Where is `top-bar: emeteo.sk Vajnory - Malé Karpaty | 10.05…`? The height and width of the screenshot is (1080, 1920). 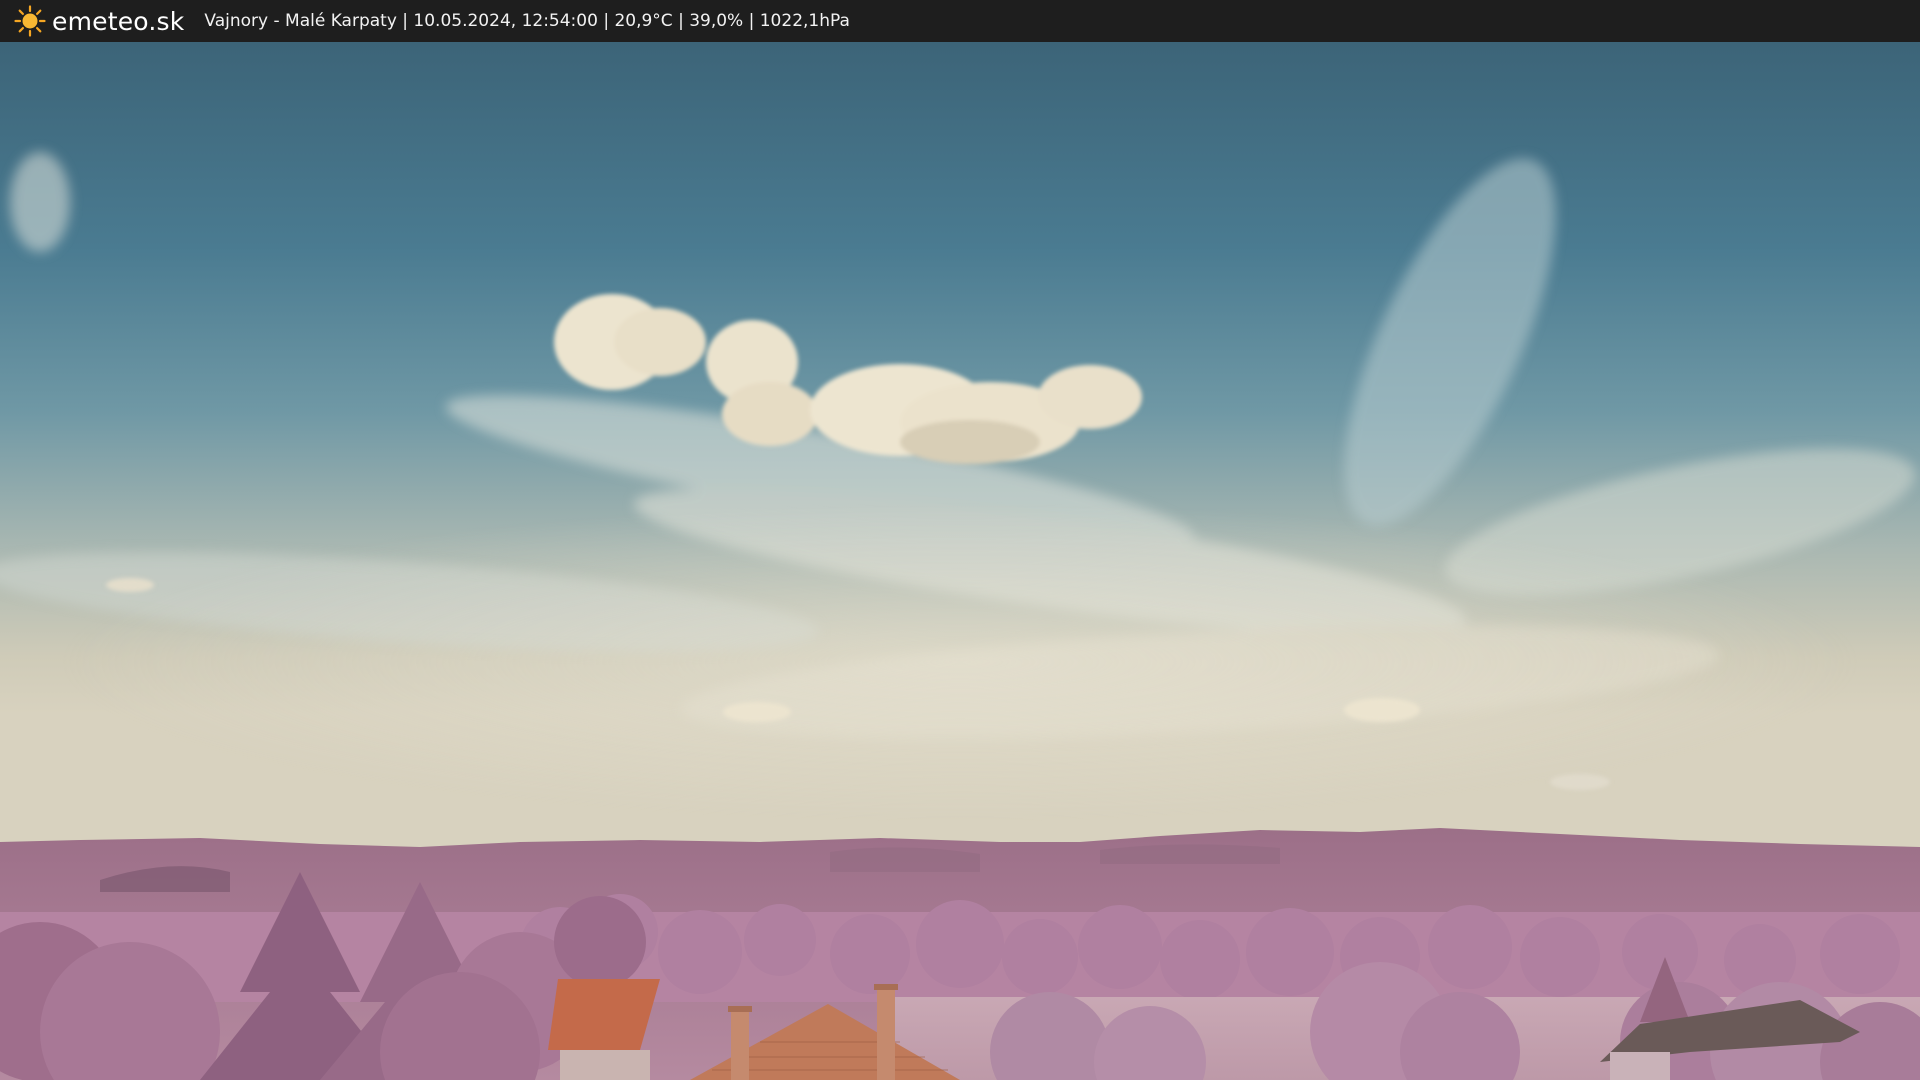 top-bar: emeteo.sk Vajnory - Malé Karpaty | 10.05… is located at coordinates (960, 21).